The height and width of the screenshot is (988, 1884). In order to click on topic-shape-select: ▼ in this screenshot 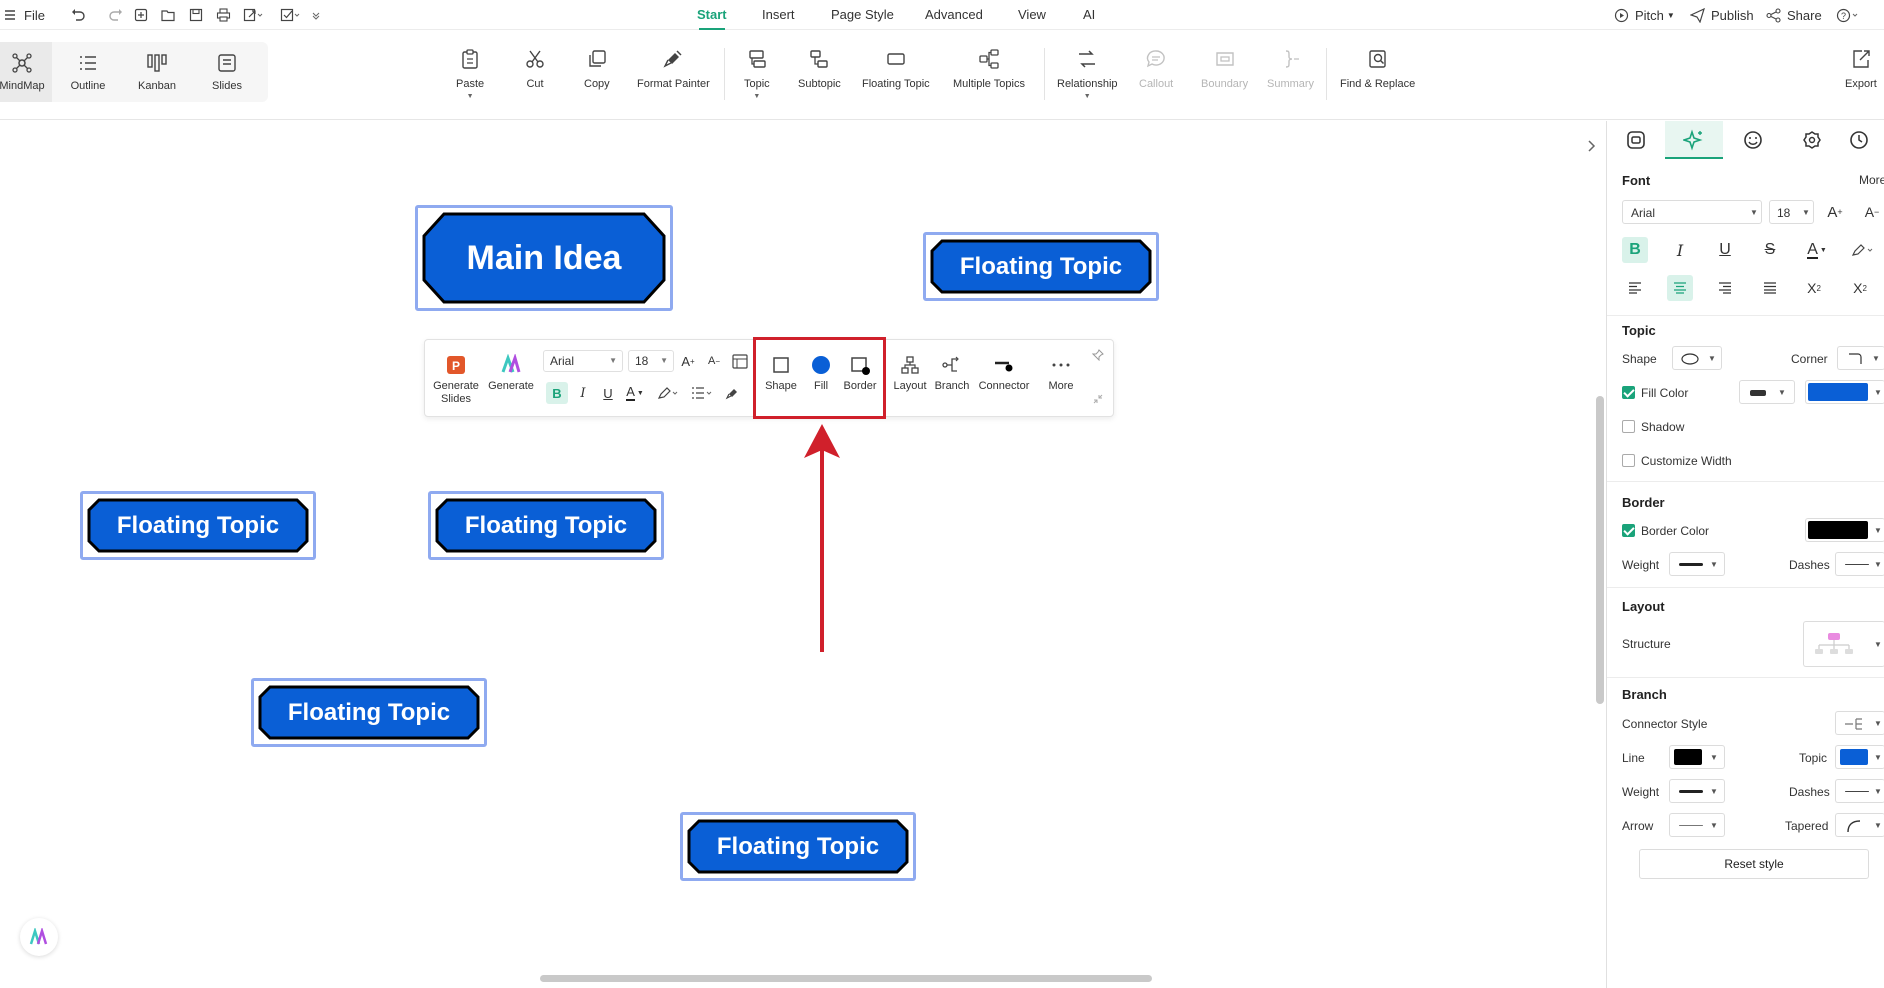, I will do `click(1697, 358)`.